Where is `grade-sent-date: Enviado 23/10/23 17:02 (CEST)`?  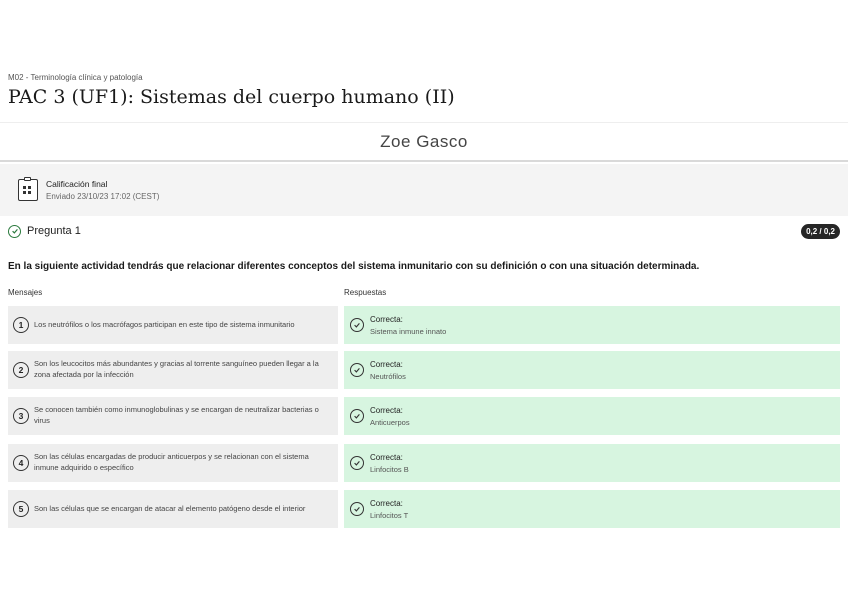
grade-sent-date: Enviado 23/10/23 17:02 (CEST) is located at coordinates (103, 196).